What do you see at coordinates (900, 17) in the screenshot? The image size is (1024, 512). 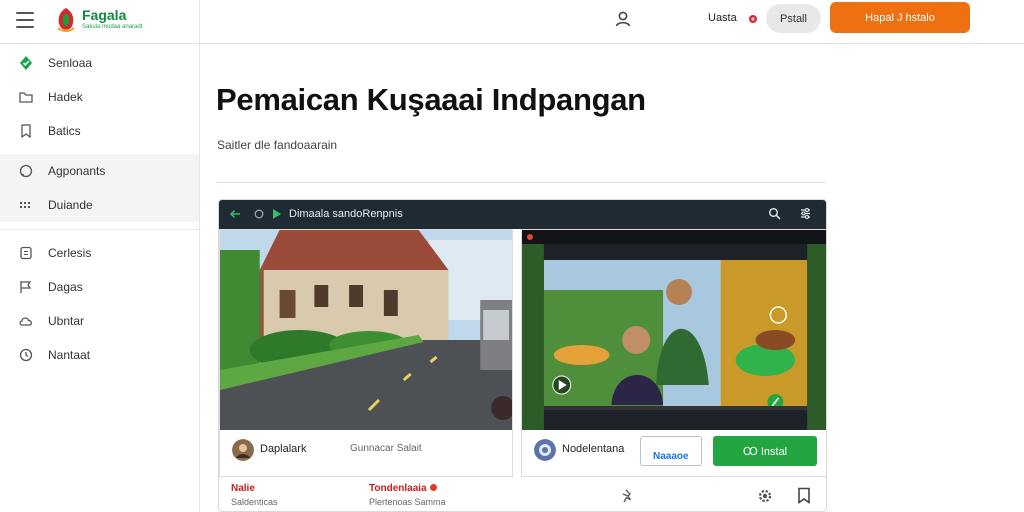 I see `install-primary-button: Hapal J hstalo` at bounding box center [900, 17].